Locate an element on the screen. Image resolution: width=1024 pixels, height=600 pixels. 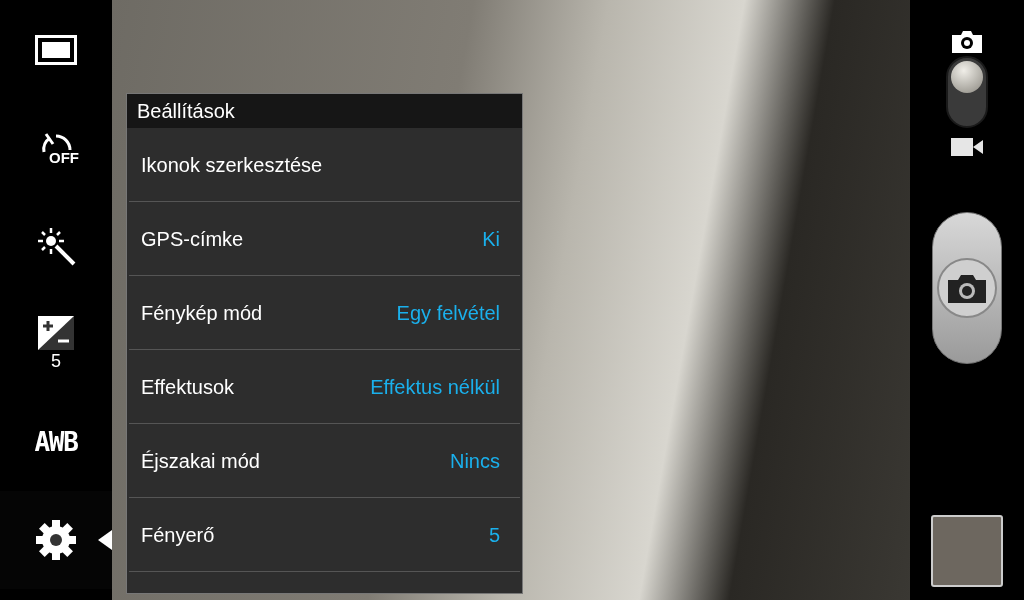
exposure-icon is located at coordinates (56, 332).